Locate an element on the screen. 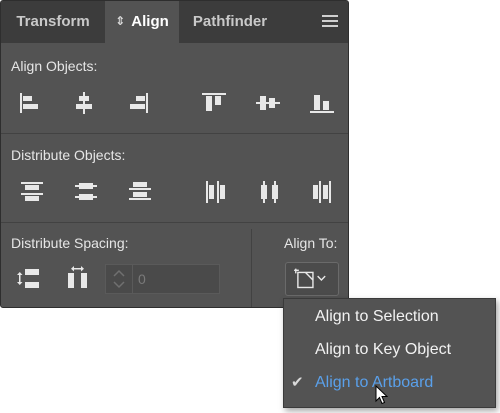 This screenshot has height=413, width=500. menu-item-label: Align to Selection is located at coordinates (377, 316).